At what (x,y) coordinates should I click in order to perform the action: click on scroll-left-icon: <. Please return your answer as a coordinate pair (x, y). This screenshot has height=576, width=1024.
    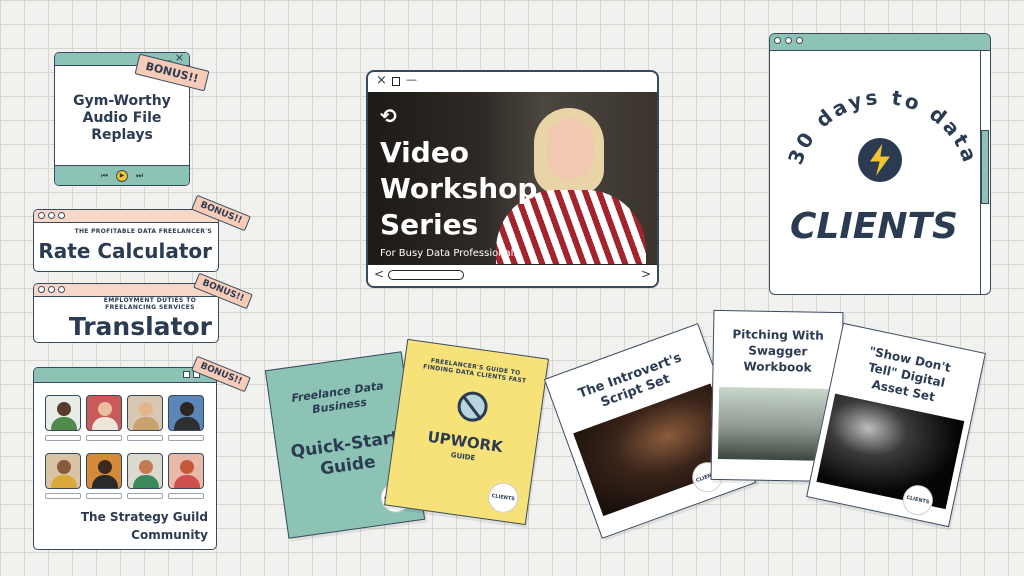
    Looking at the image, I should click on (379, 274).